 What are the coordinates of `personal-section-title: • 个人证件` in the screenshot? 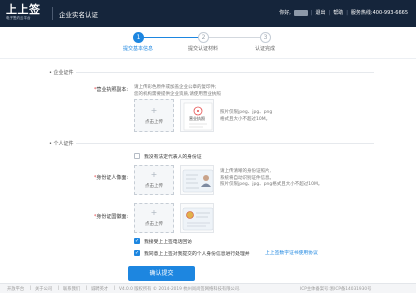 It's located at (61, 143).